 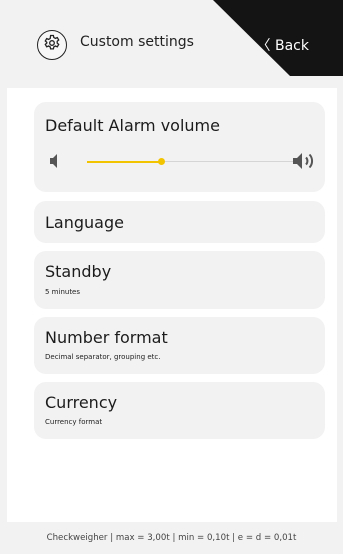 I want to click on language-title: Language, so click(x=84, y=222).